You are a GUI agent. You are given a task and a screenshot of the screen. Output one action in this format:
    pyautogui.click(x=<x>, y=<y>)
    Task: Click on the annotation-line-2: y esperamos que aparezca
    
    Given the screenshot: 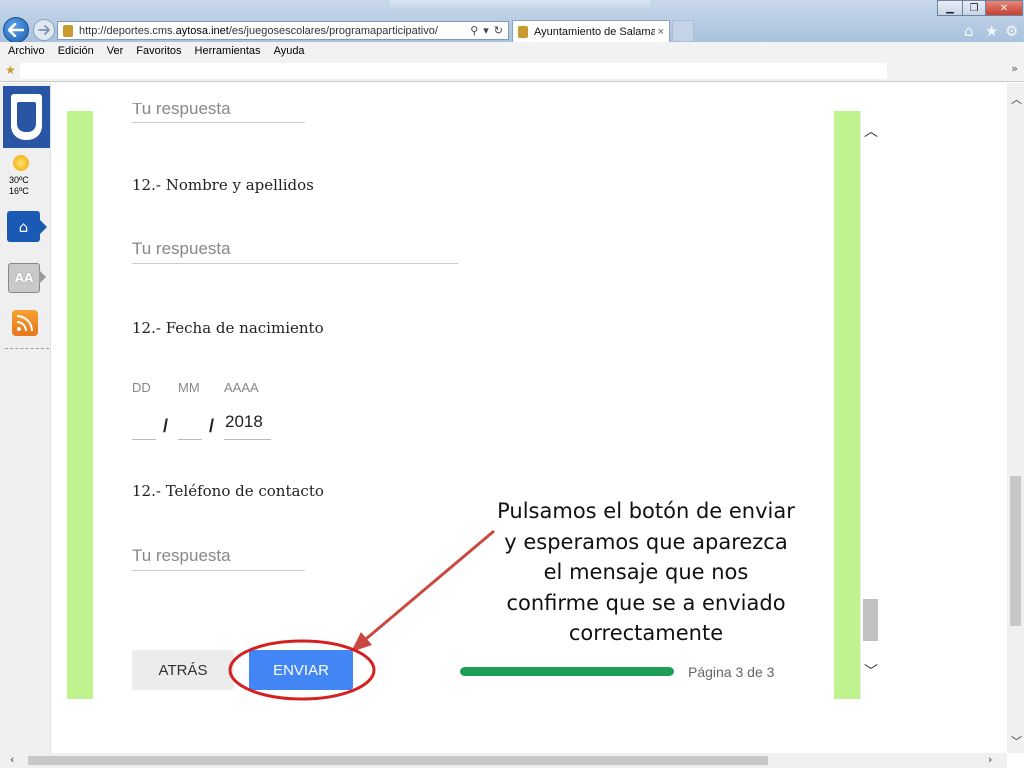 What is the action you would take?
    pyautogui.click(x=646, y=541)
    